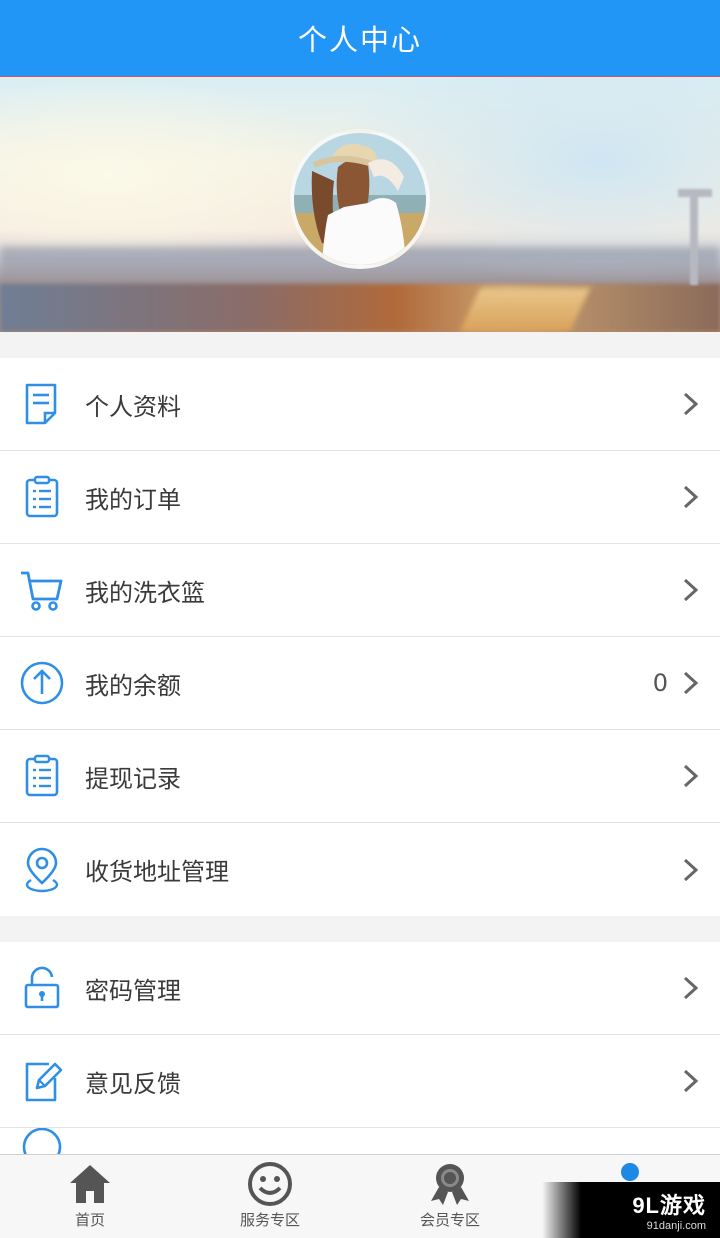  Describe the element at coordinates (360, 869) in the screenshot. I see `menu-item-address: 收货地址管理` at that location.